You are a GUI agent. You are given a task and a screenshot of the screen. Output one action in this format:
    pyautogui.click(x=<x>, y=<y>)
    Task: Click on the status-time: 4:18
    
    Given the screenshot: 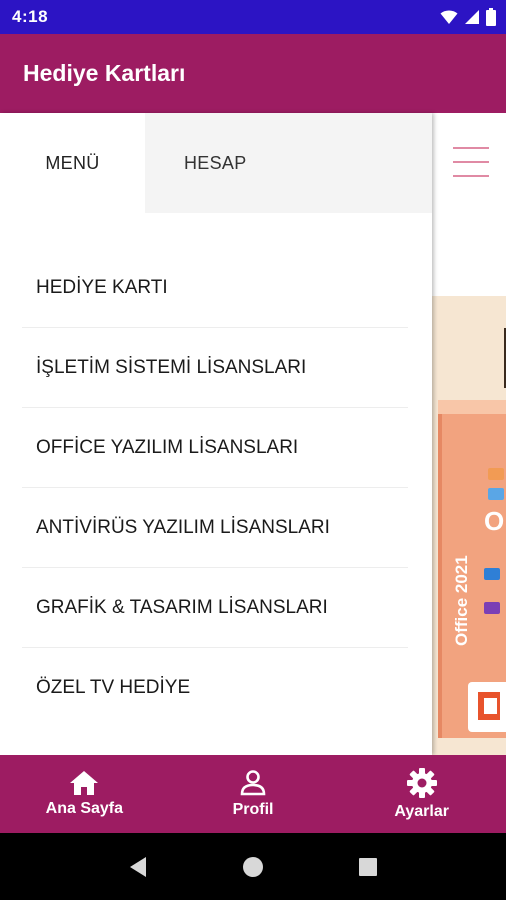 What is the action you would take?
    pyautogui.click(x=30, y=16)
    